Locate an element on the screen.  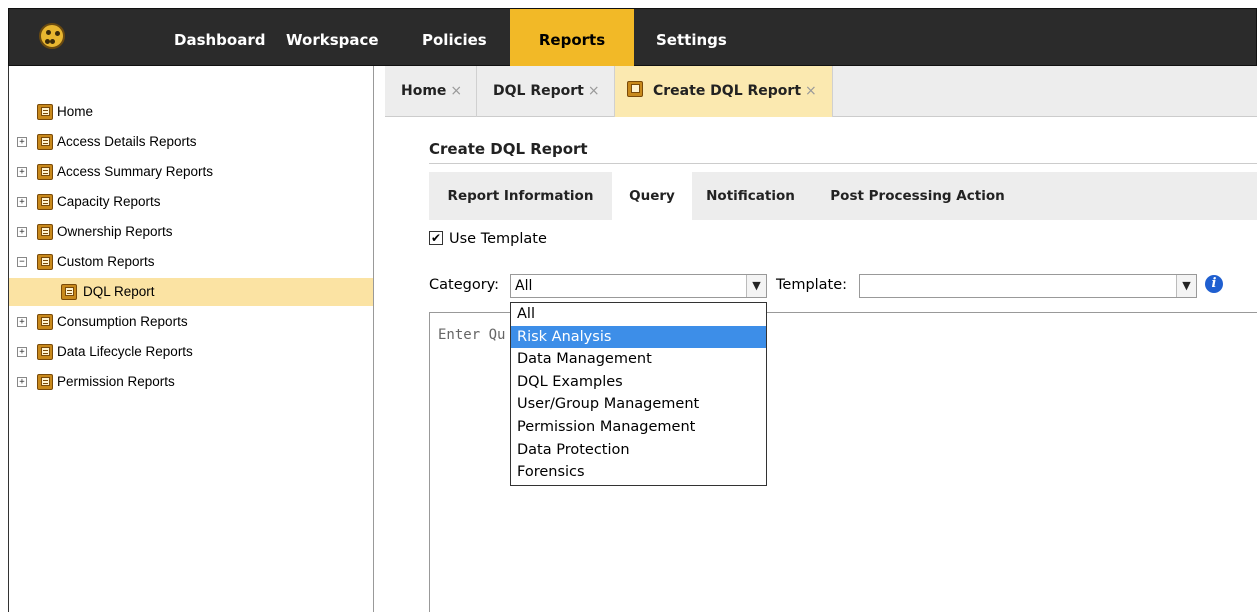
tab-home: Home × is located at coordinates (431, 91).